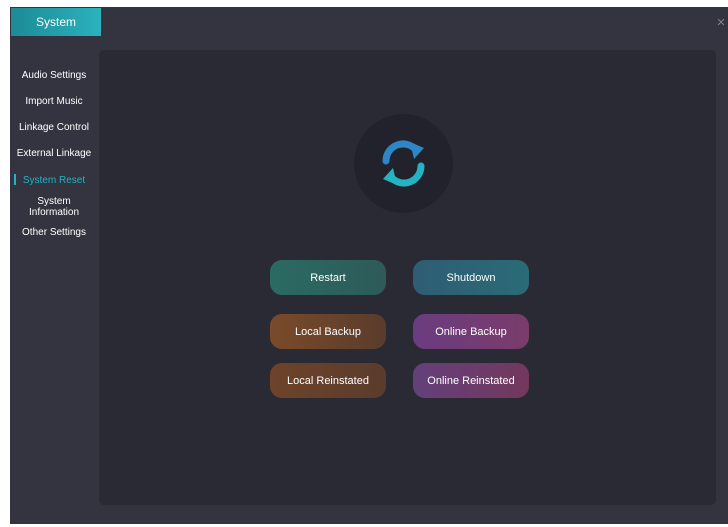 The height and width of the screenshot is (527, 728). I want to click on sidebar-item-label: External Linkage, so click(54, 153).